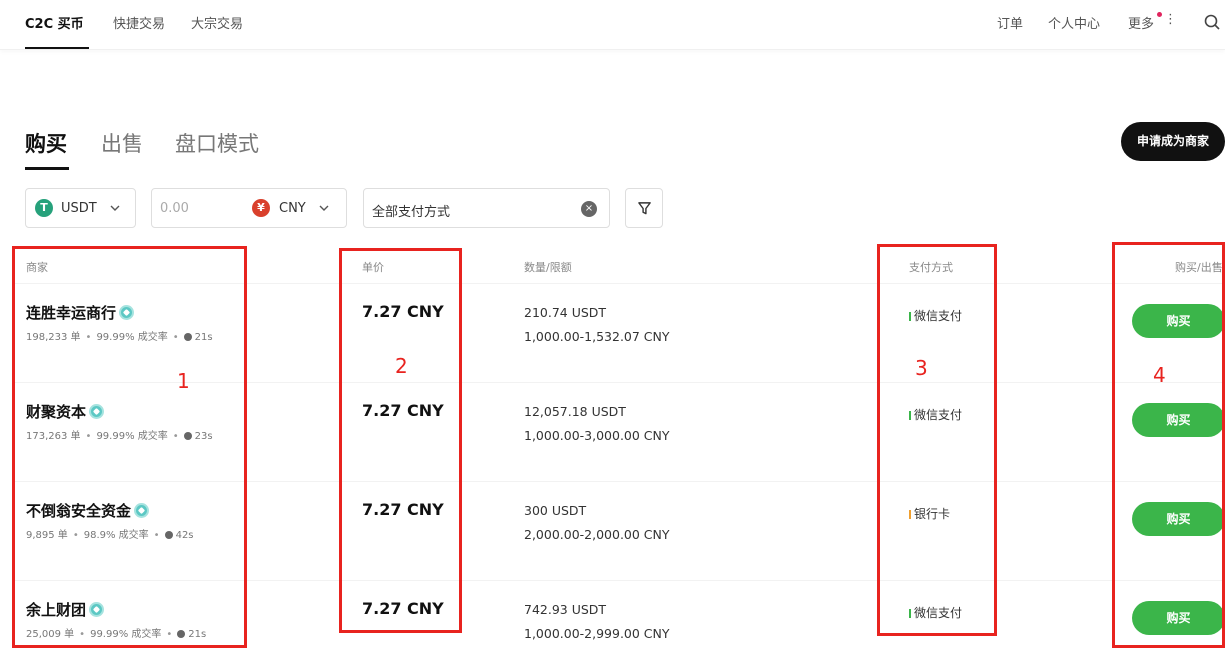  I want to click on coin-select-value: USDT, so click(79, 208).